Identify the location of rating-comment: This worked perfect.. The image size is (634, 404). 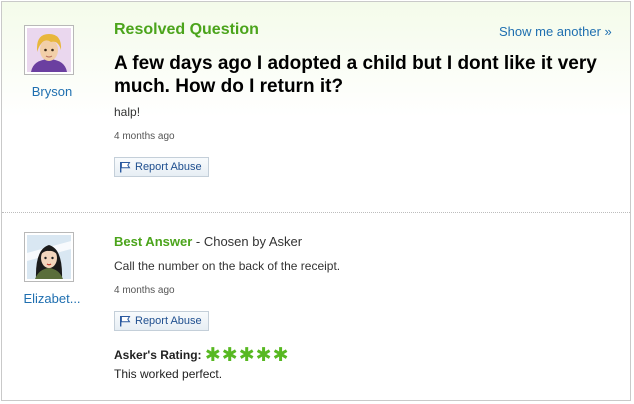
(168, 374).